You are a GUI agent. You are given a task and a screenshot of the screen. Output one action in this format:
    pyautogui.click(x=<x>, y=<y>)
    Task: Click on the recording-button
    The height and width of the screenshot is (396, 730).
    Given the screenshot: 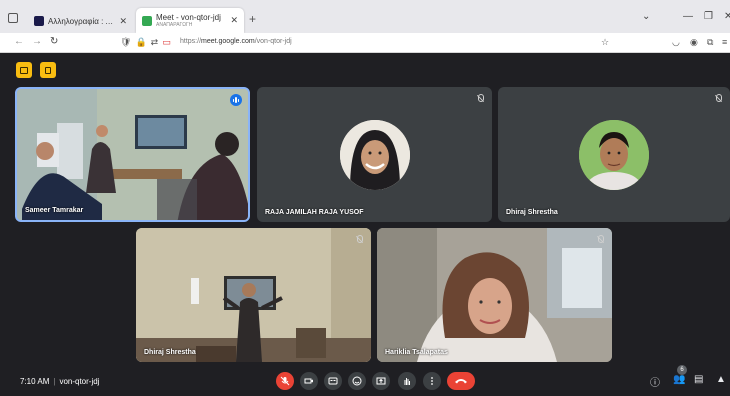 What is the action you would take?
    pyautogui.click(x=48, y=70)
    